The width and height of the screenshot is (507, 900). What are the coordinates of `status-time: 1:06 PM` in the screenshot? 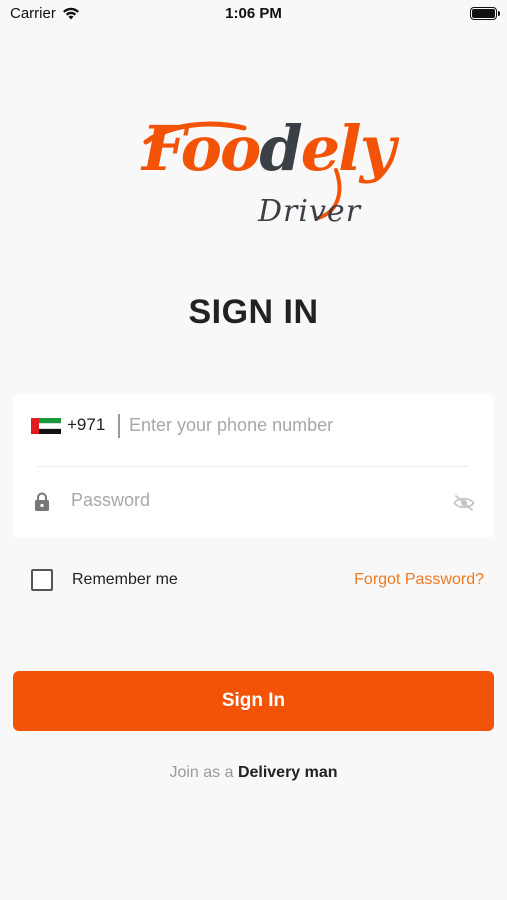 It's located at (253, 13).